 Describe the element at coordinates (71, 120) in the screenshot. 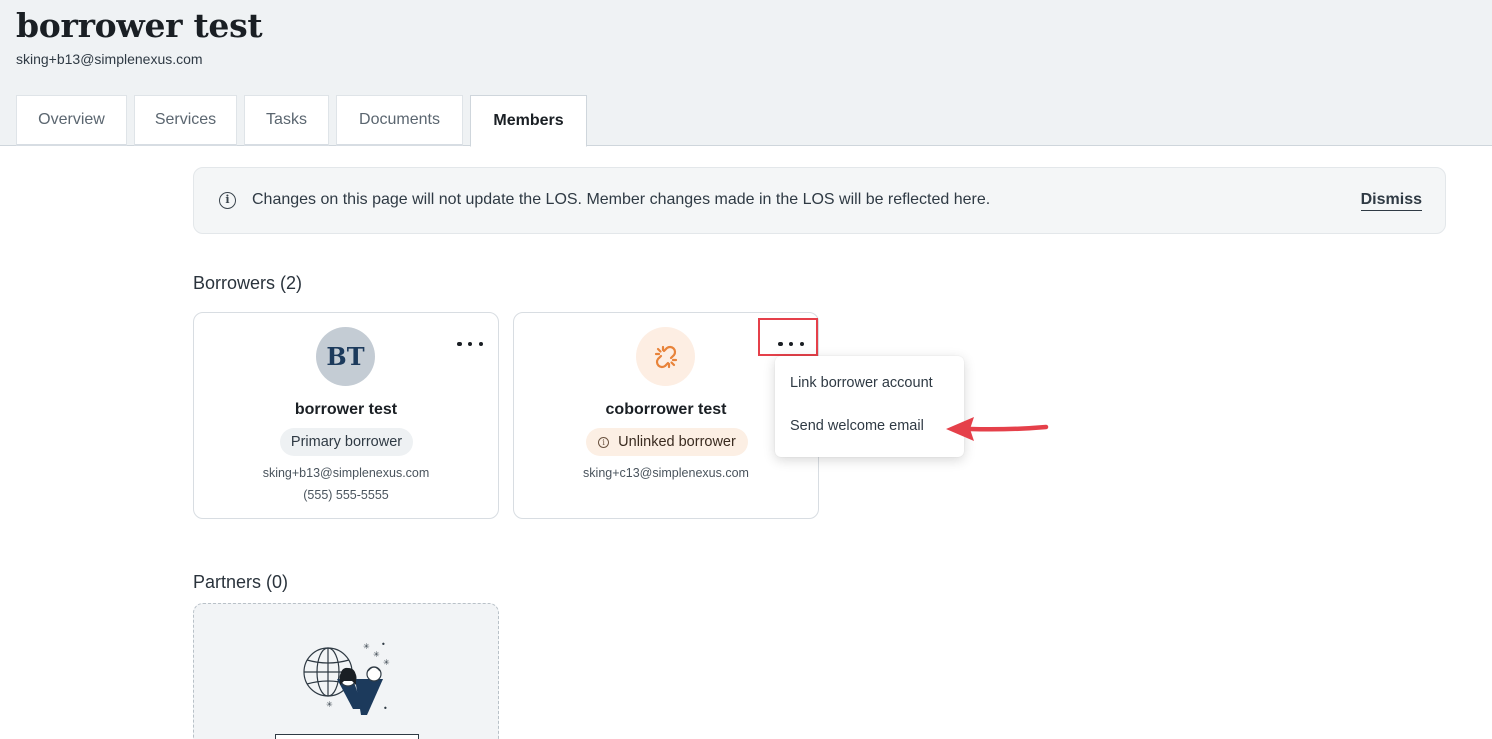

I see `tab-overview: Overview` at that location.